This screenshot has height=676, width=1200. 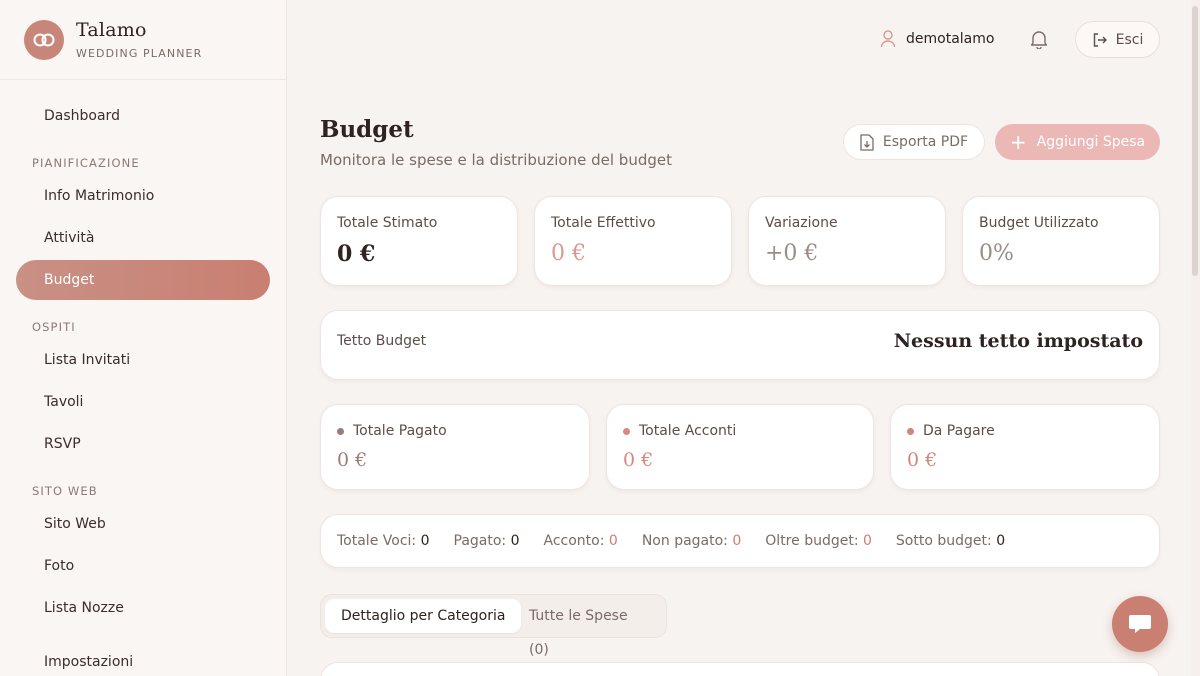 What do you see at coordinates (382, 341) in the screenshot?
I see `budget-cap-label: Tetto Budget` at bounding box center [382, 341].